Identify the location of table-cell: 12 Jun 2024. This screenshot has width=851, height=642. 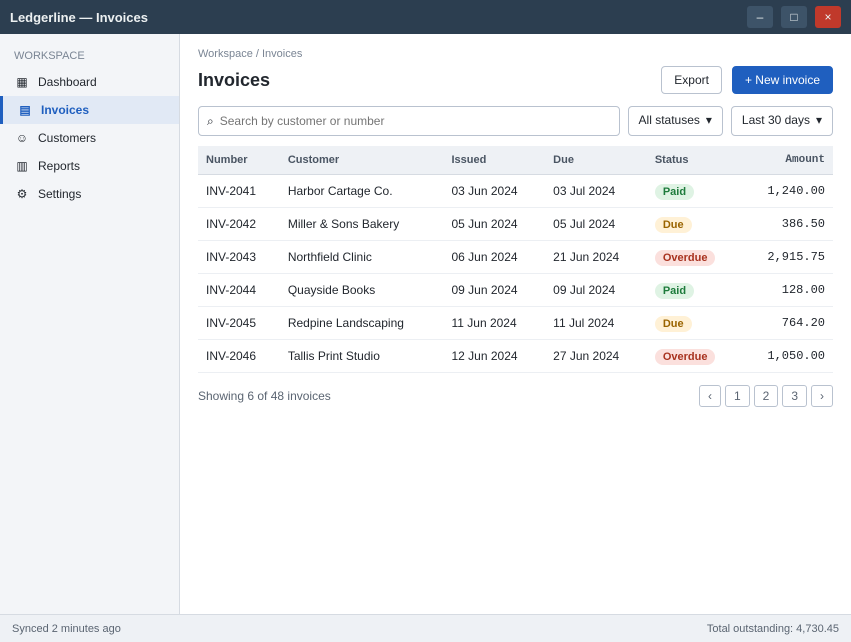
(494, 356).